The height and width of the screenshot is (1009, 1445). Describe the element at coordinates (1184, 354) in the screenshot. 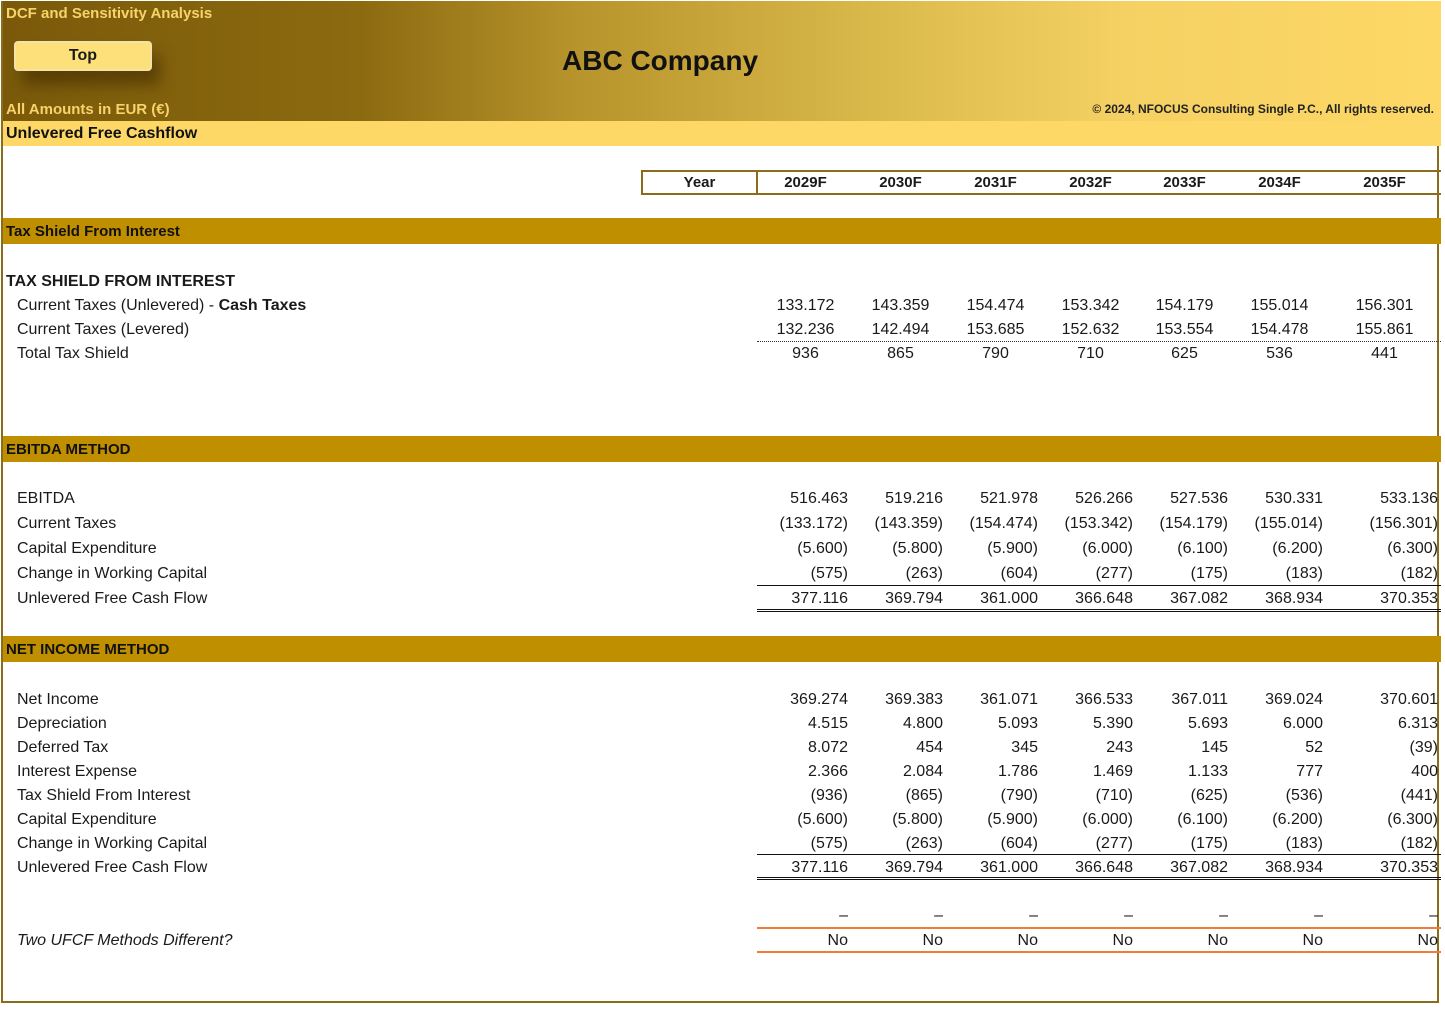

I see `value-cell: 625` at that location.